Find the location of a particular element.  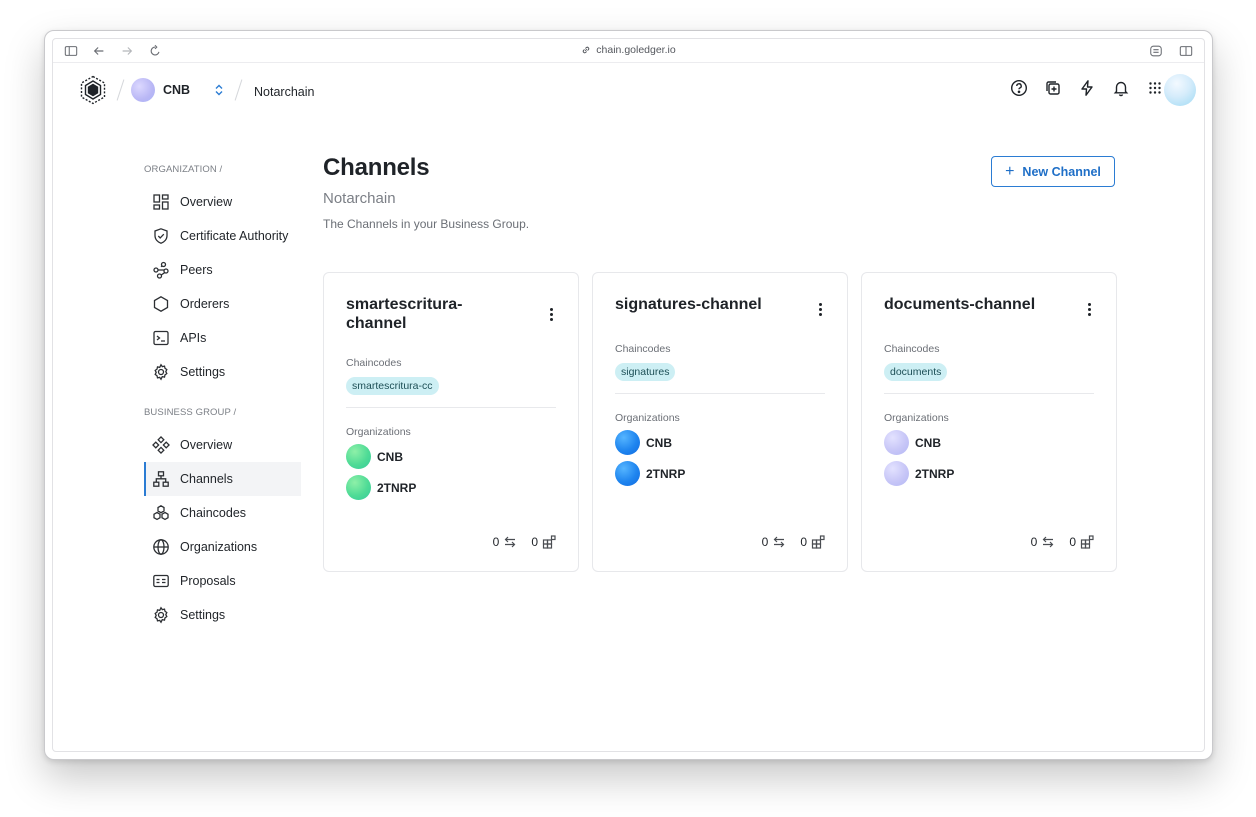

new-channel-button: + New Channel is located at coordinates (1053, 171).